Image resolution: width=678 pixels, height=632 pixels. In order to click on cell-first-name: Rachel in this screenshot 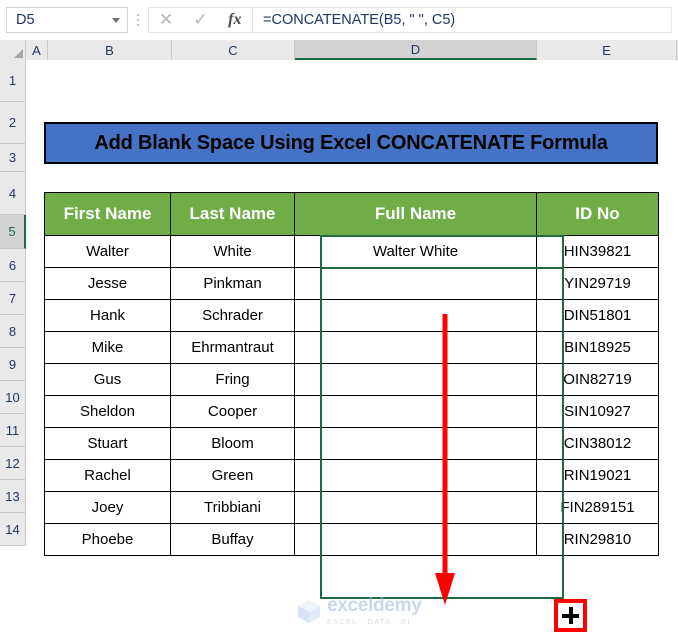, I will do `click(107, 475)`.